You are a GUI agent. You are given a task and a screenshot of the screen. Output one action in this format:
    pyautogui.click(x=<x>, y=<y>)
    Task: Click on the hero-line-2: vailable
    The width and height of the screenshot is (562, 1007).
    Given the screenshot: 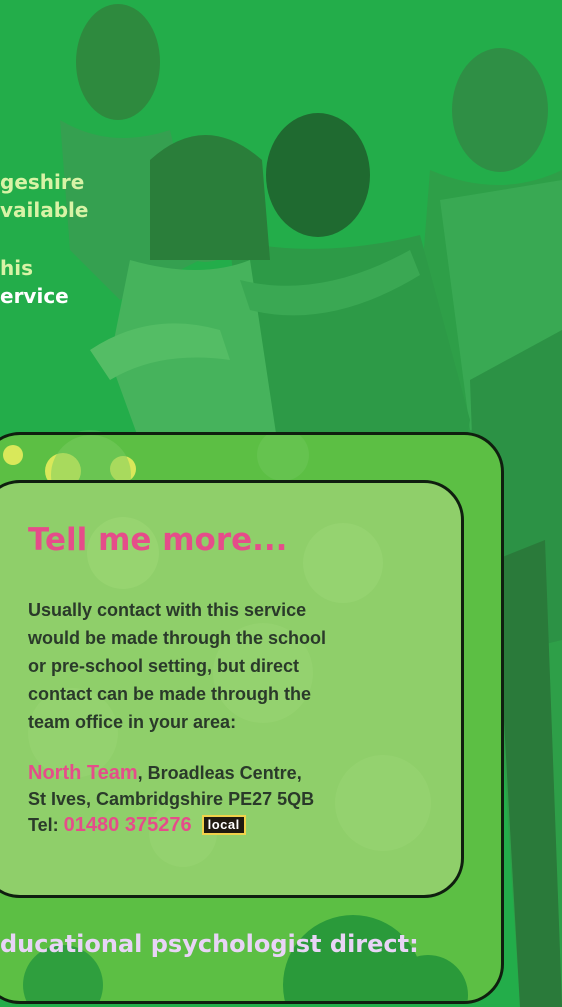 What is the action you would take?
    pyautogui.click(x=44, y=210)
    